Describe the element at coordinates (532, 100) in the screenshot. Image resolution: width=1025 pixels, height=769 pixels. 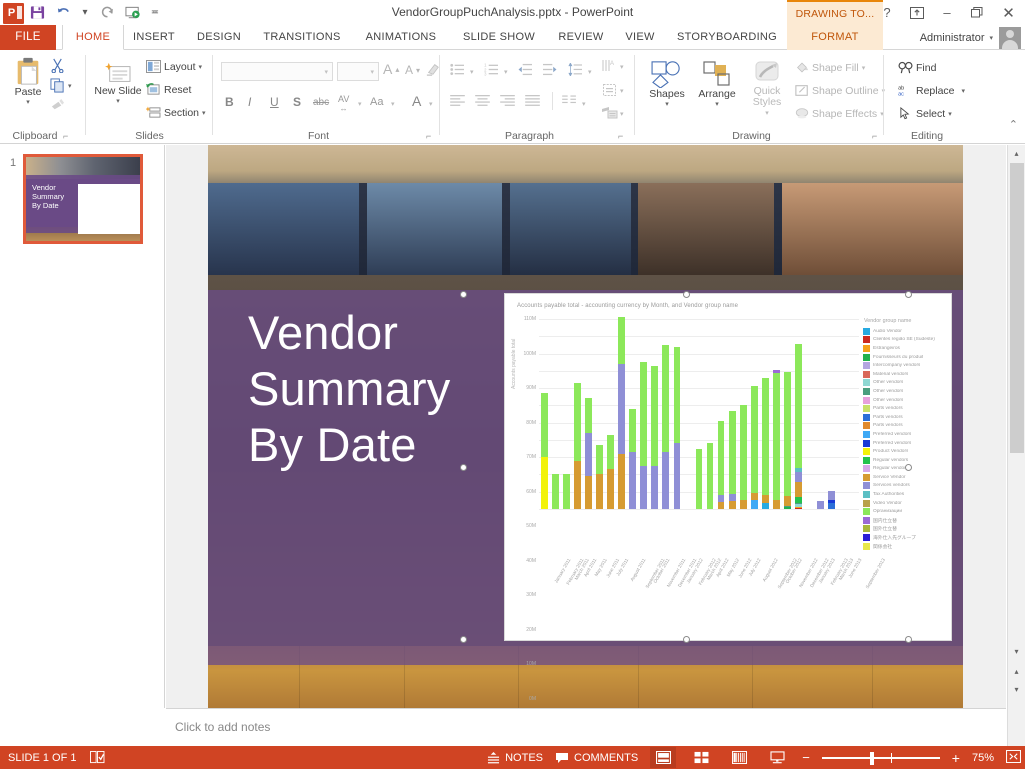
I see `justify-icon` at that location.